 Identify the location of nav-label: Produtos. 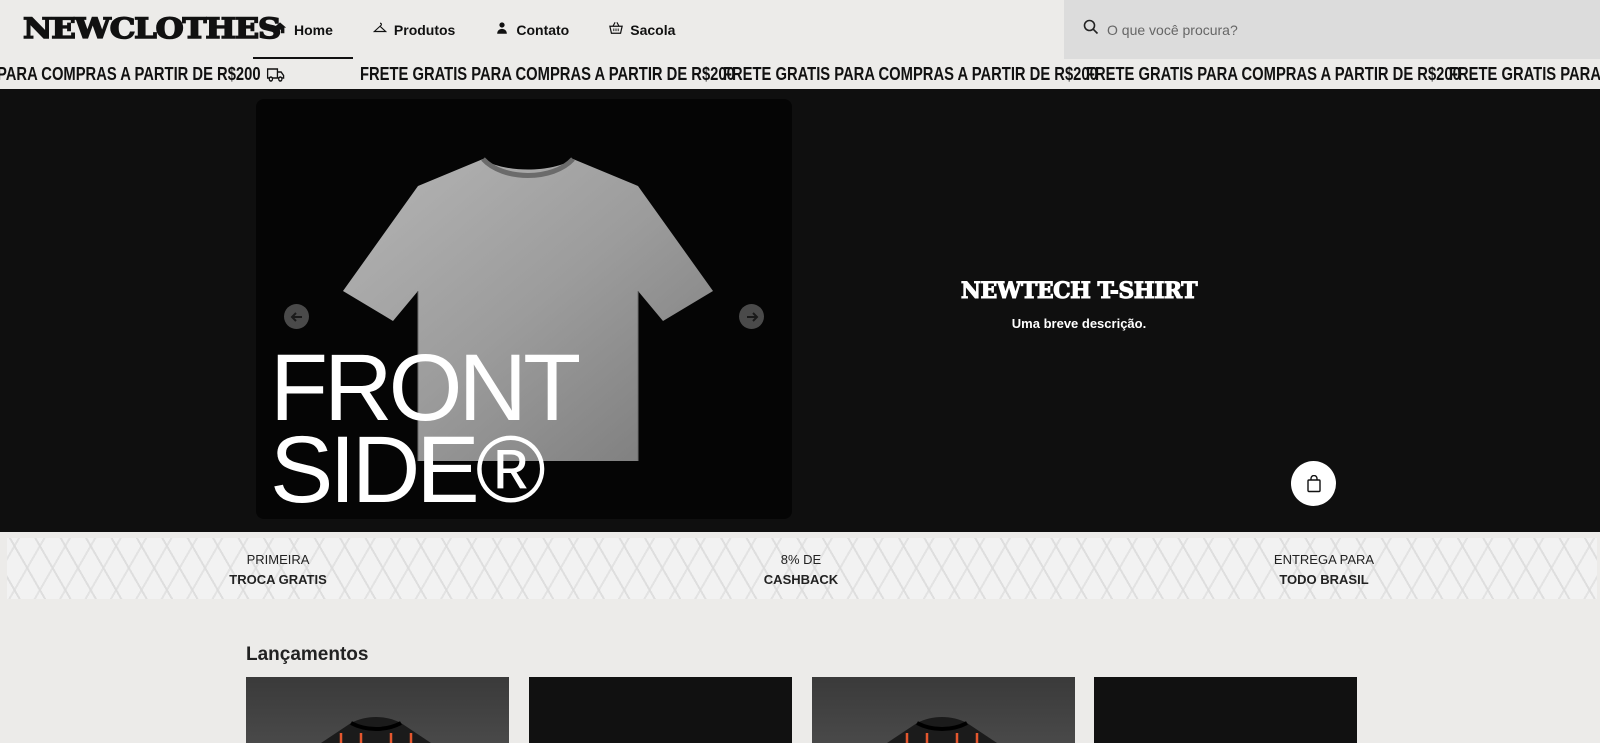
(424, 29).